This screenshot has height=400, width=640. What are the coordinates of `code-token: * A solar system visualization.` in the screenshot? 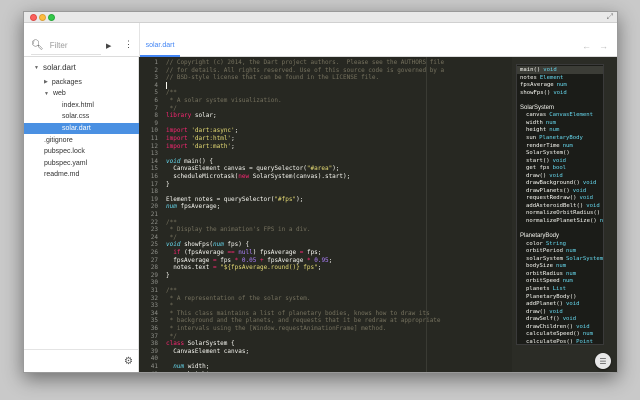 It's located at (224, 100).